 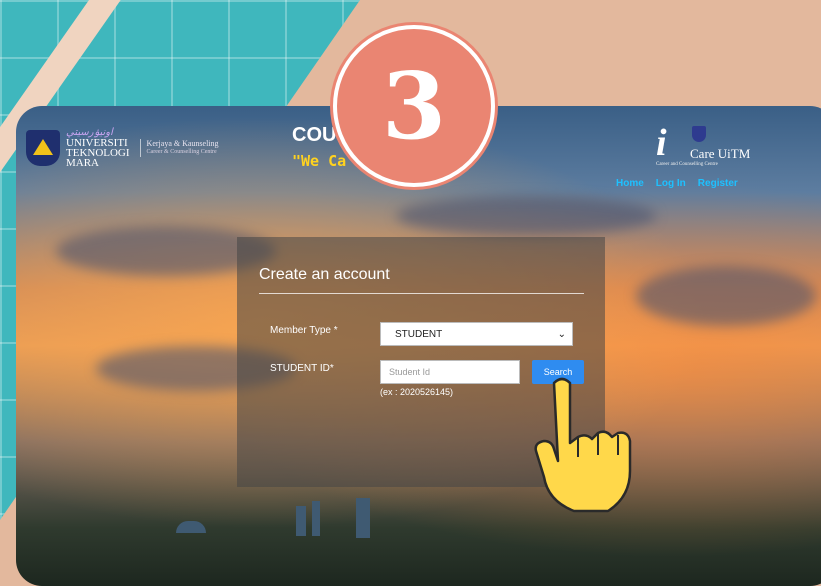 I want to click on member-type-select: STUDENT ⌄, so click(x=476, y=334).